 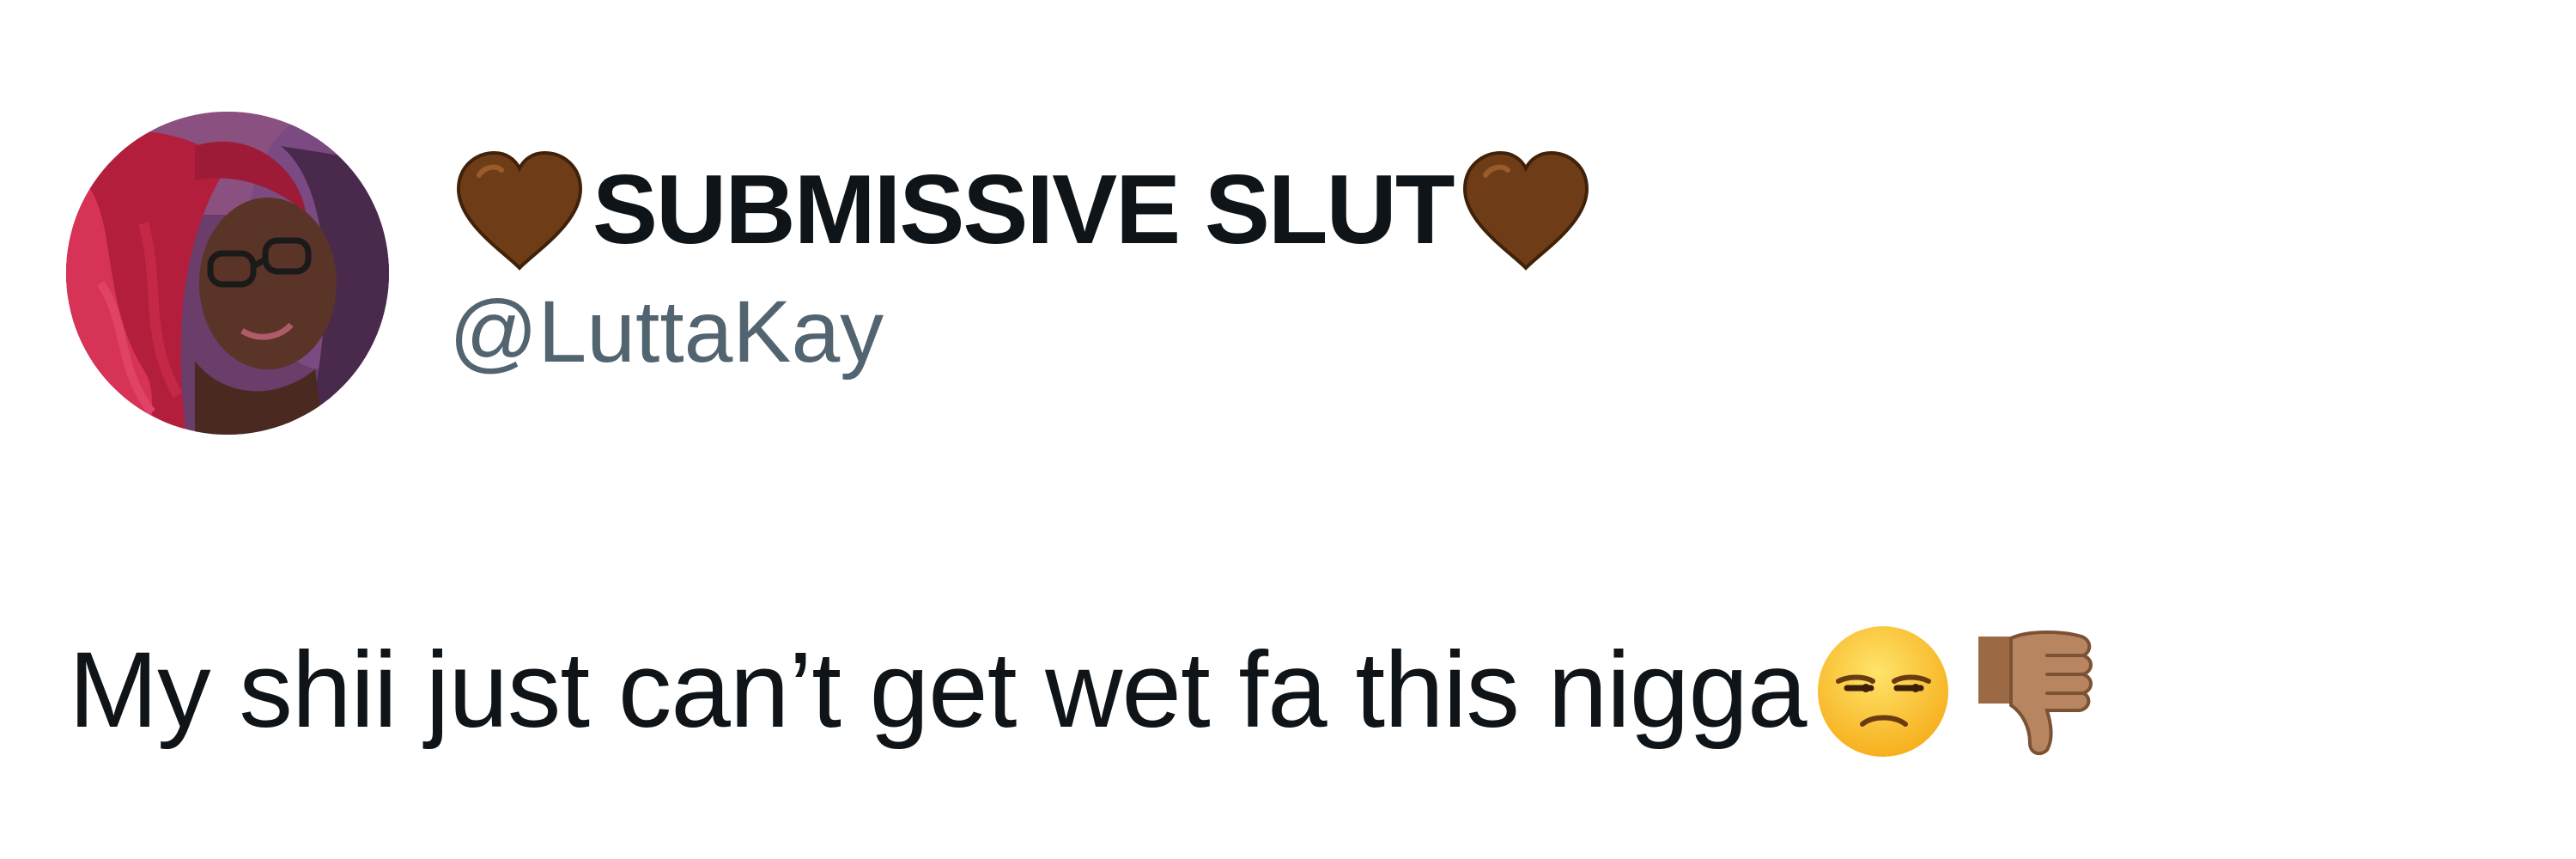 What do you see at coordinates (2032, 690) in the screenshot?
I see `thumbs-down-icon` at bounding box center [2032, 690].